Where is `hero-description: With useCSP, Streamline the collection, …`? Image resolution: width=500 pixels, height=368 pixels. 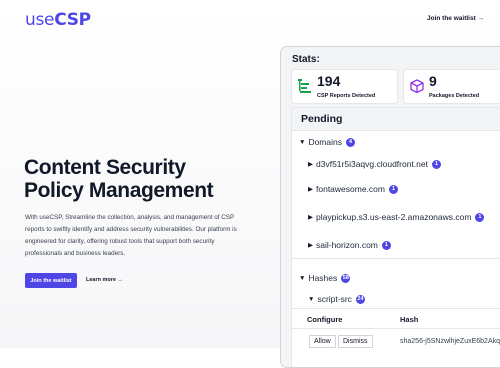 hero-description: With useCSP, Streamline the collection, … is located at coordinates (131, 235).